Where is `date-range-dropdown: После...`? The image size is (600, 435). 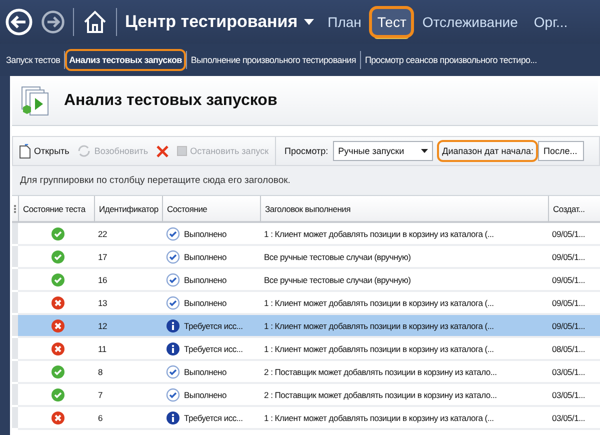
date-range-dropdown: После... is located at coordinates (561, 151).